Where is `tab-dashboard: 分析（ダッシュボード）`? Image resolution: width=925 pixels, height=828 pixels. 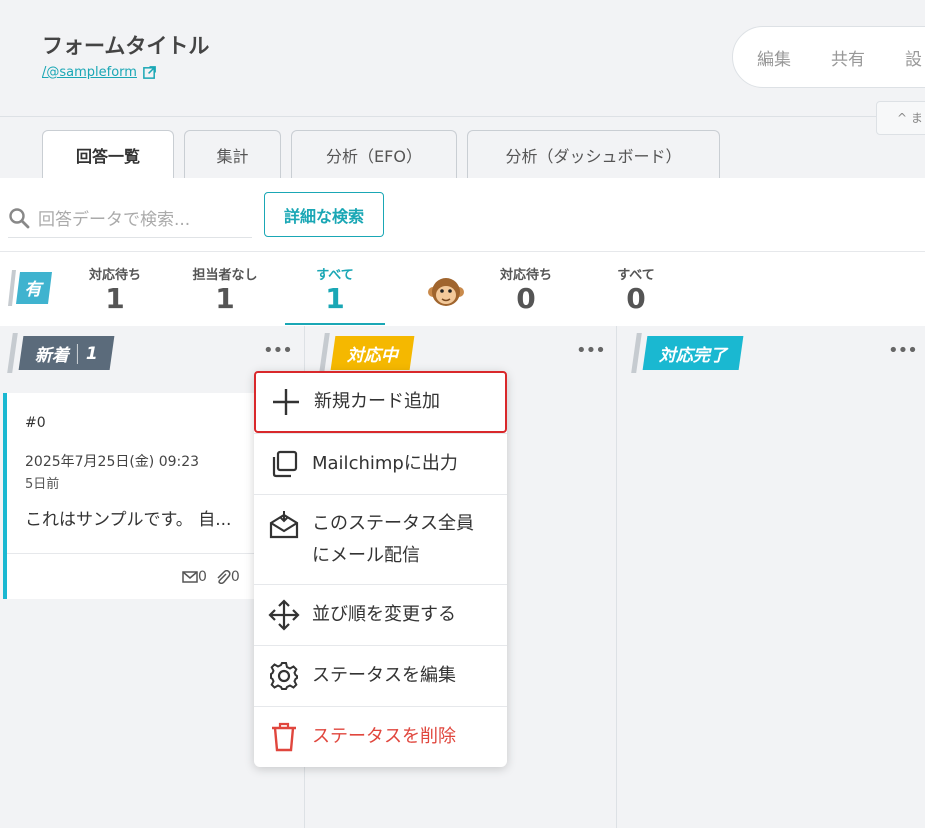 tab-dashboard: 分析（ダッシュボード） is located at coordinates (593, 154).